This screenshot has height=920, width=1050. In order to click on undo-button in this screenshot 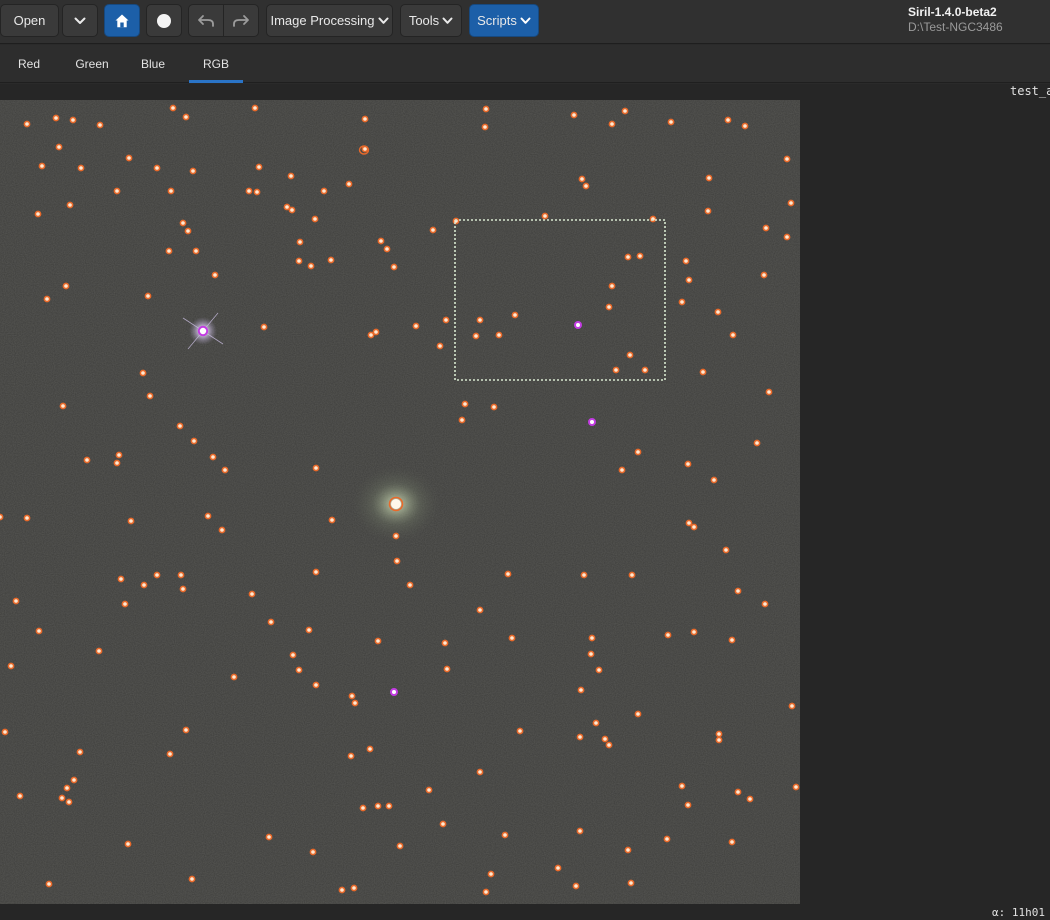, I will do `click(206, 20)`.